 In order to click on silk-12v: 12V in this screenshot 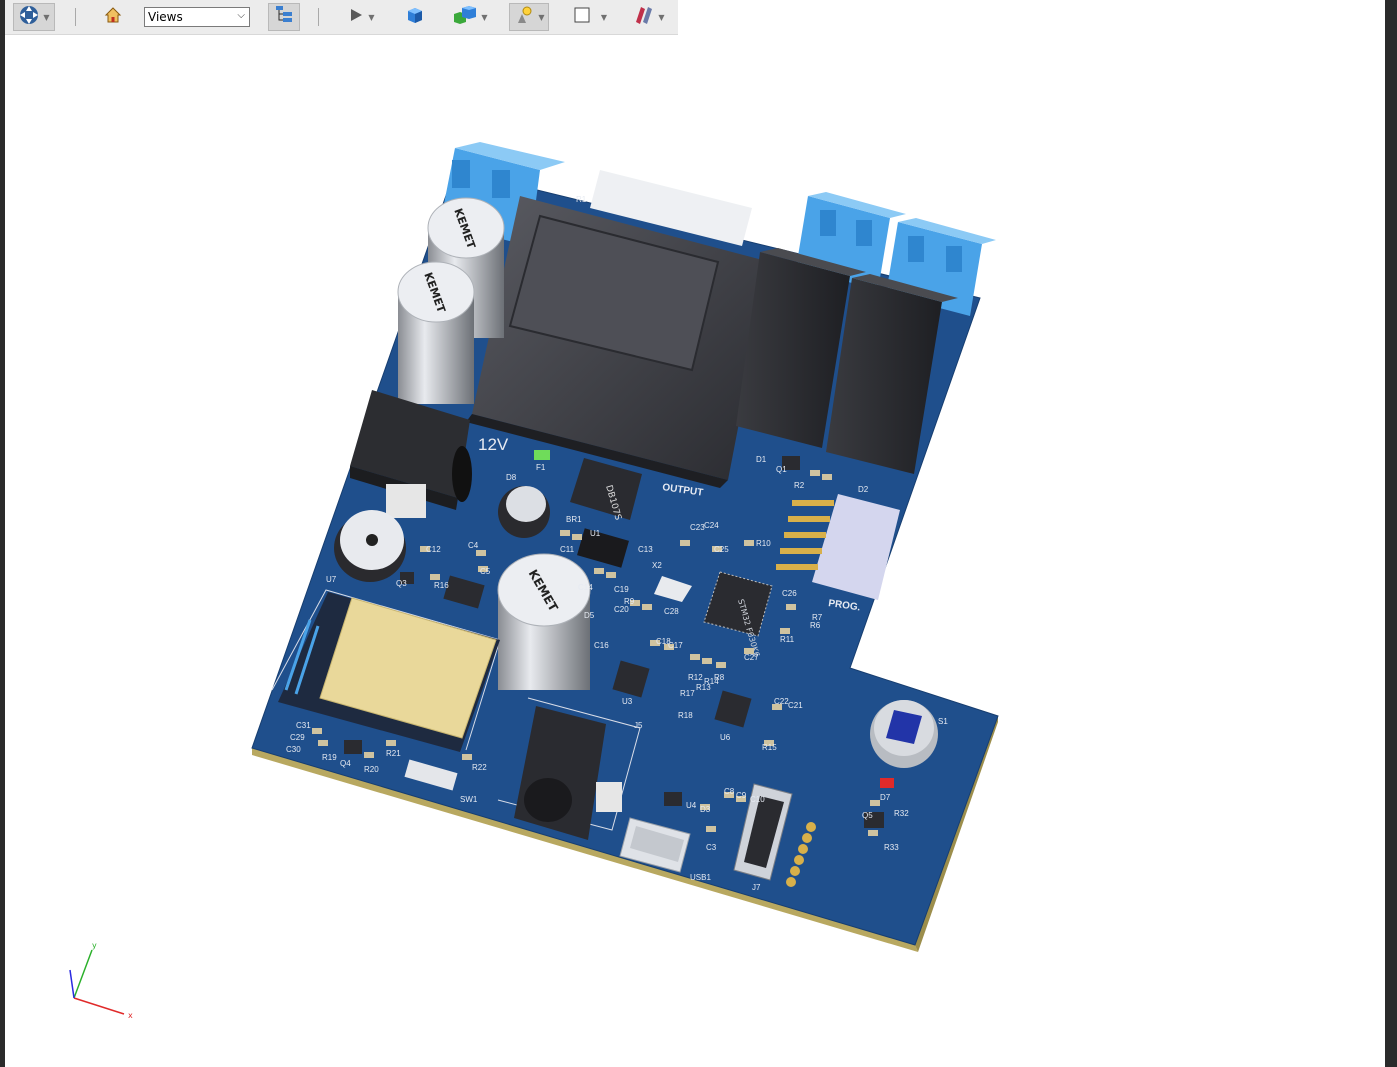, I will do `click(493, 444)`.